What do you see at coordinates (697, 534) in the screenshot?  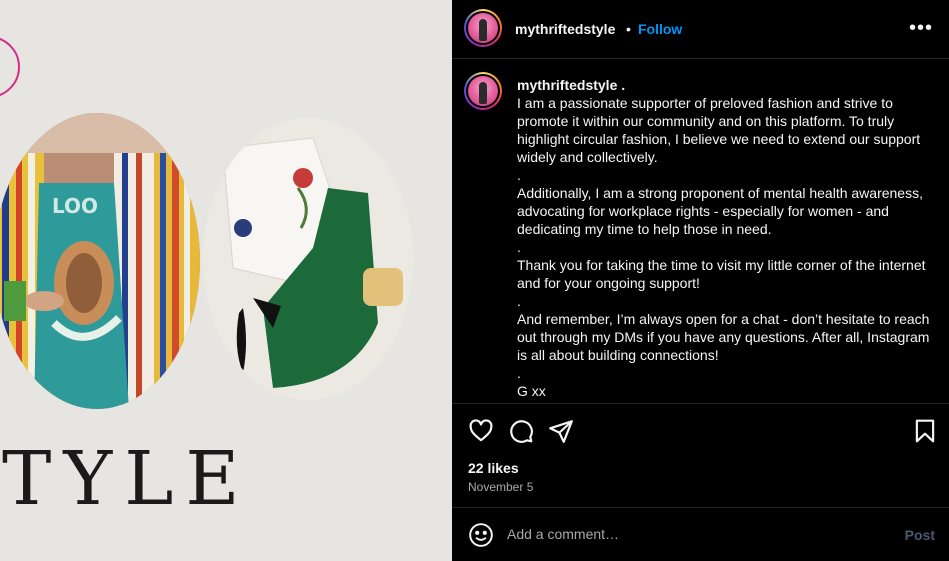 I see `comment-input` at bounding box center [697, 534].